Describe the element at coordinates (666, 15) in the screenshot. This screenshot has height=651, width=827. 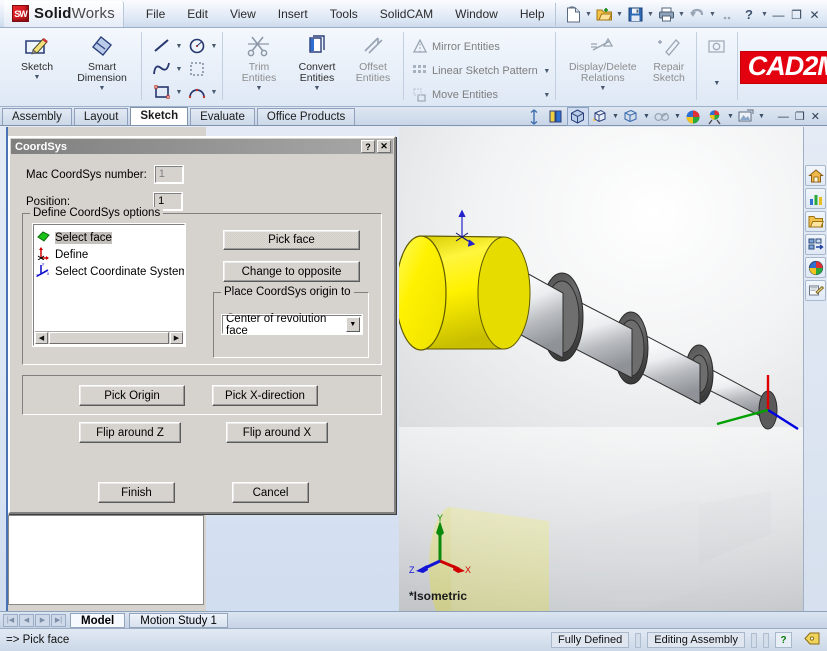
I see `print-icon` at that location.